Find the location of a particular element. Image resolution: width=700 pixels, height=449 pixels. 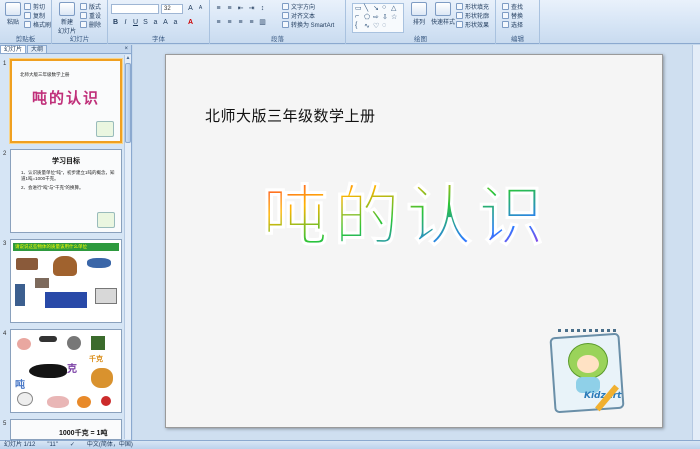

paste-button: 粘贴 is located at coordinates (13, 14).